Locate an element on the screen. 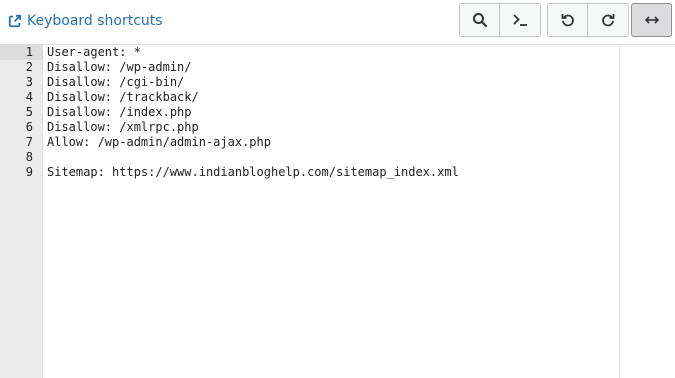 This screenshot has height=378, width=675. undo-button is located at coordinates (567, 20).